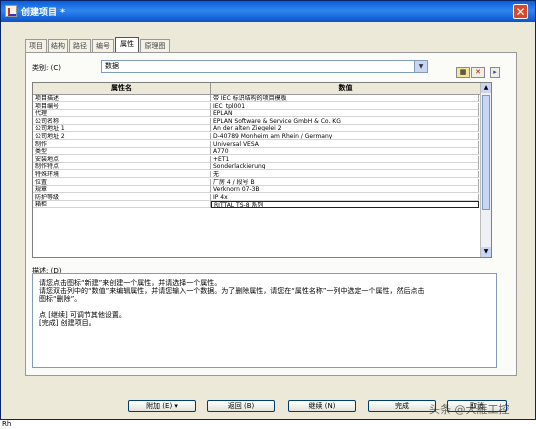 The image size is (536, 429). I want to click on column-header-value: 数值, so click(346, 89).